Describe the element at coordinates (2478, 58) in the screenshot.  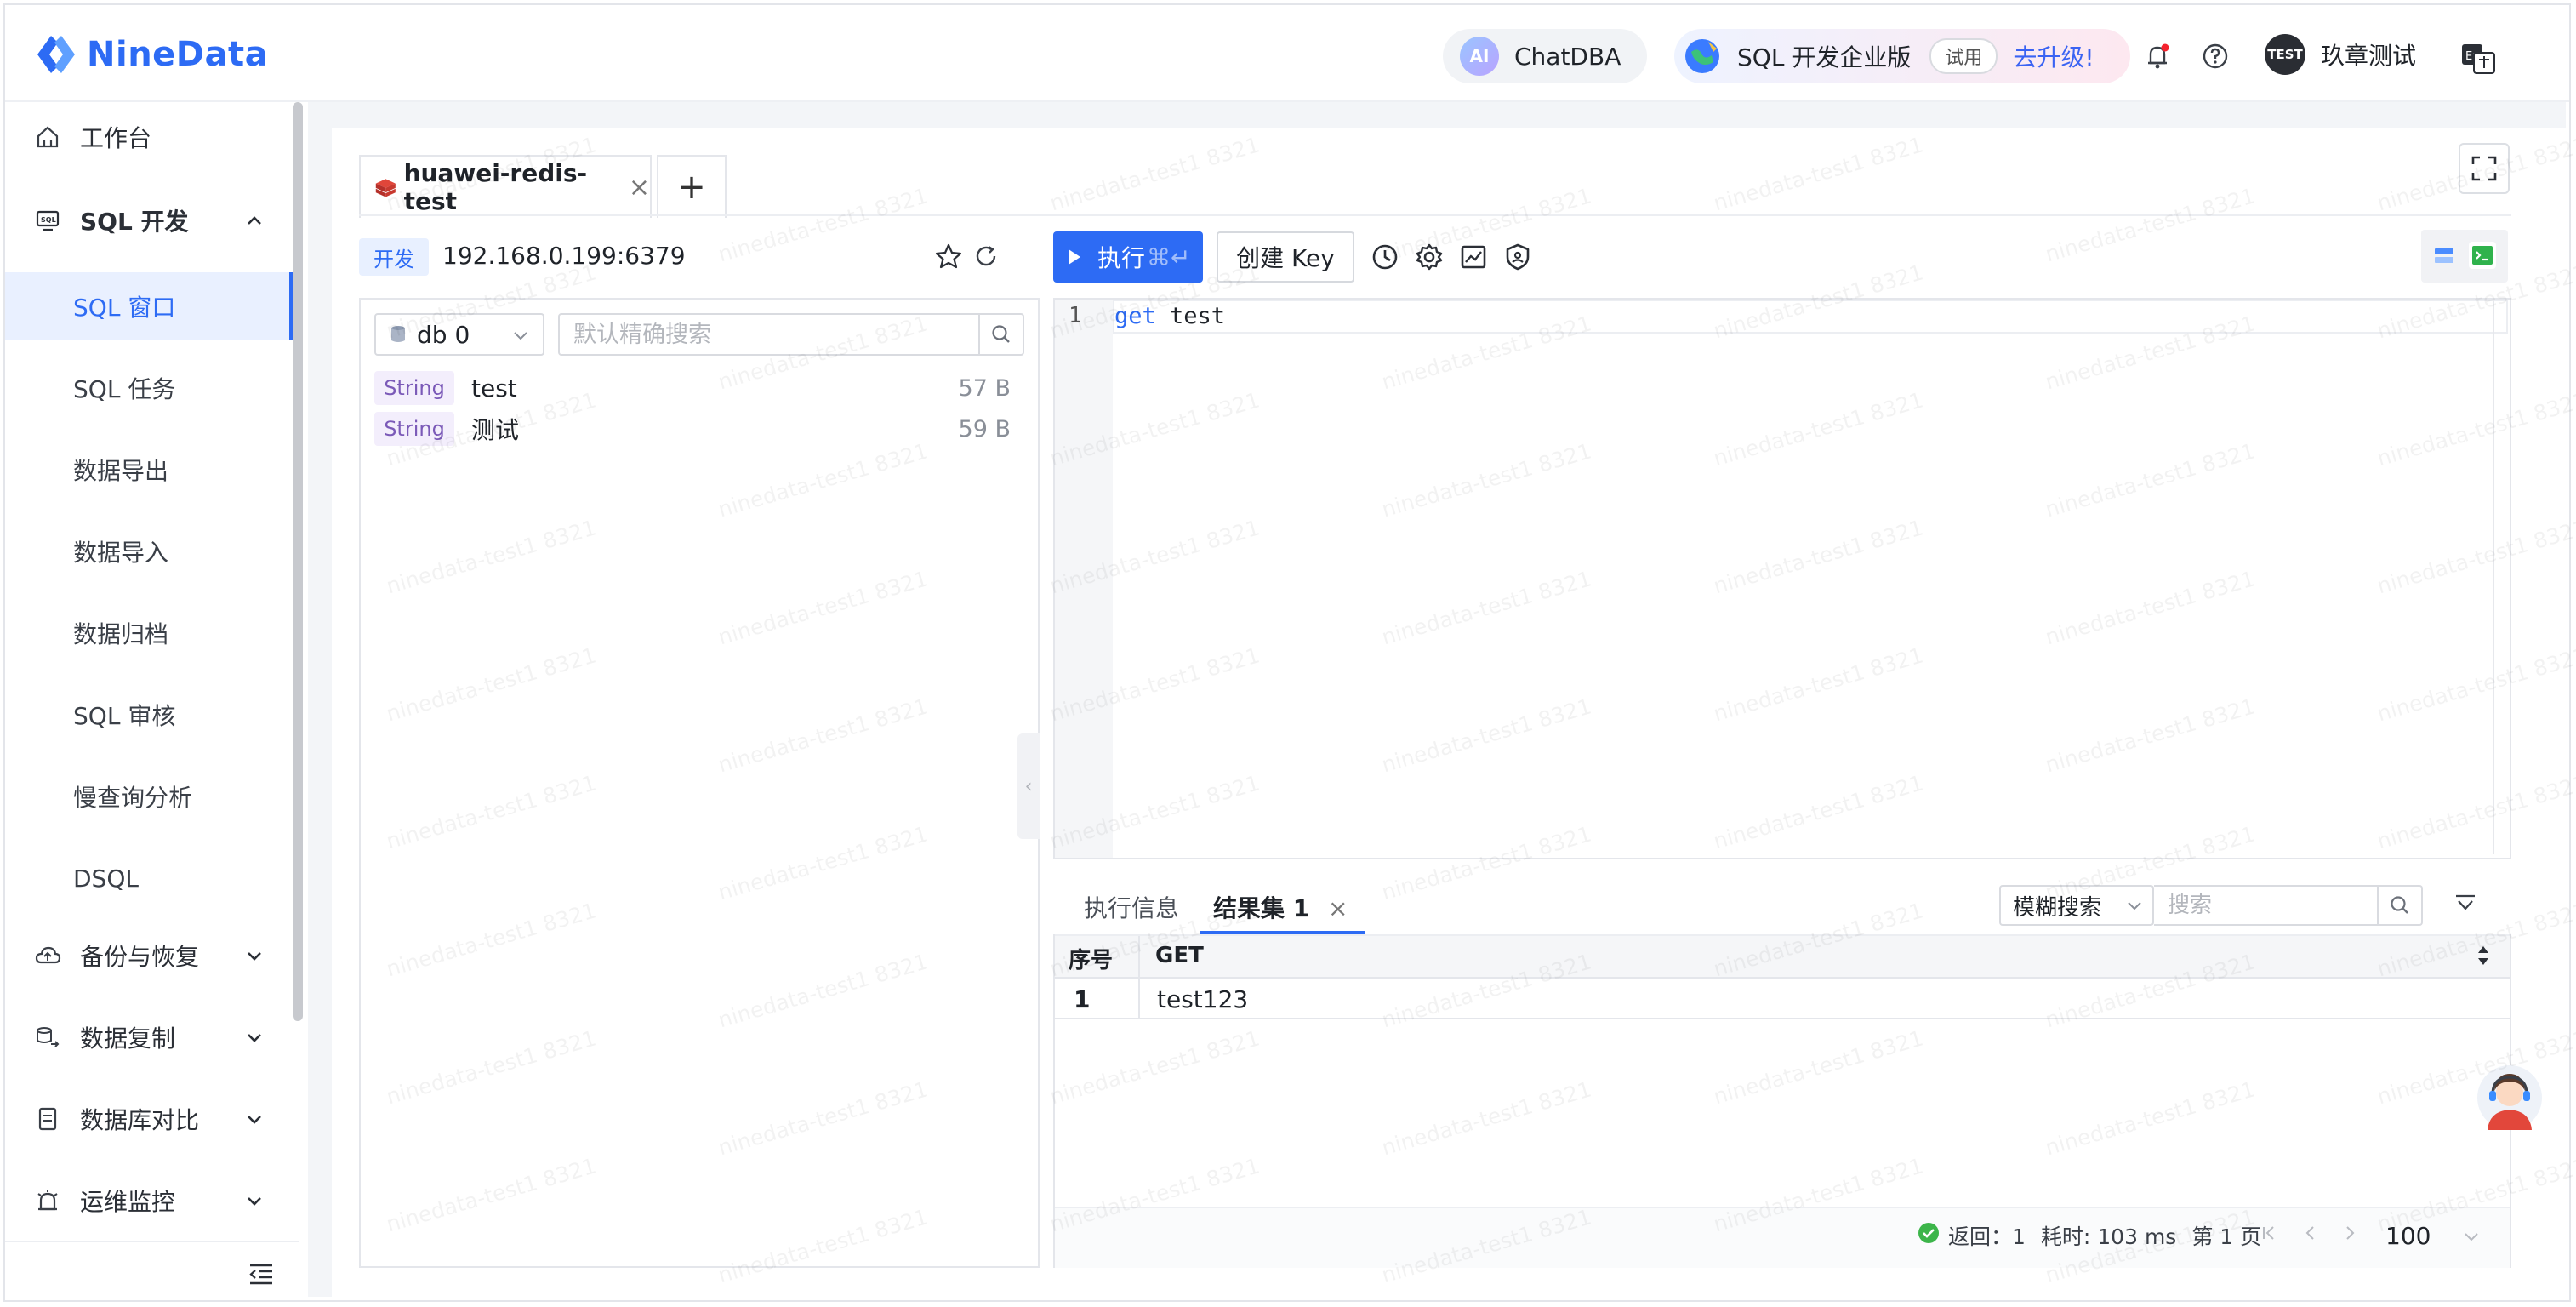
I see `language-switch-icon: En` at that location.